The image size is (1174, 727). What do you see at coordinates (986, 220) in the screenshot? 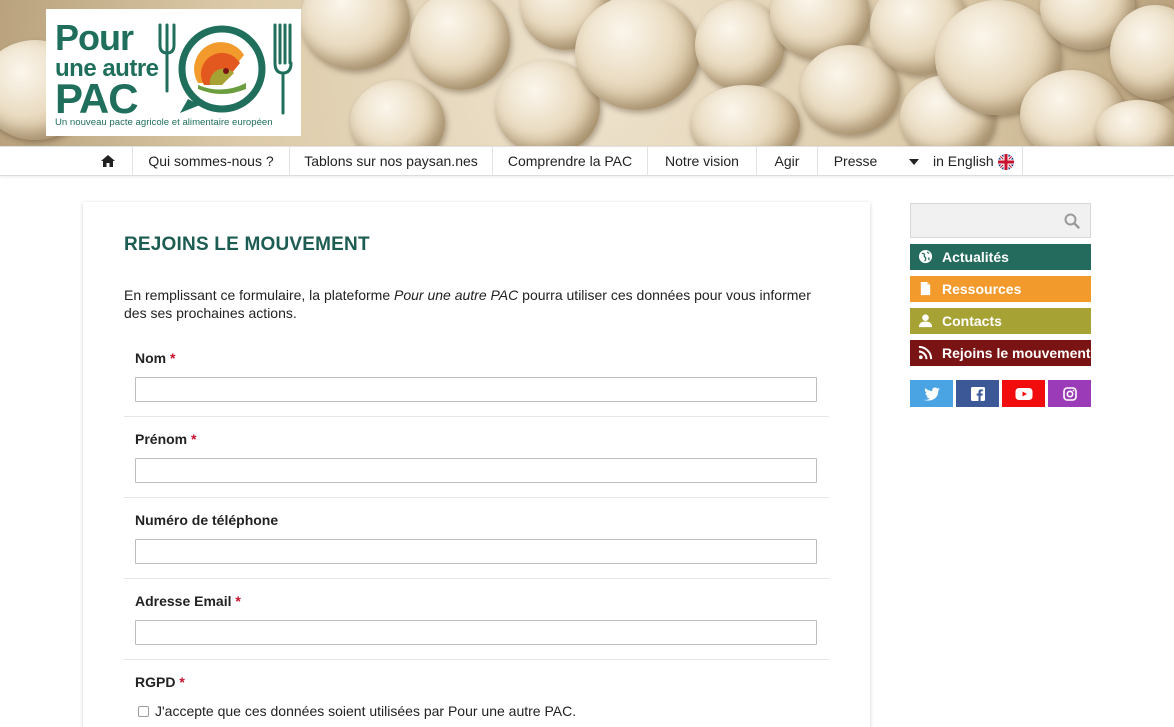
I see `search-input` at bounding box center [986, 220].